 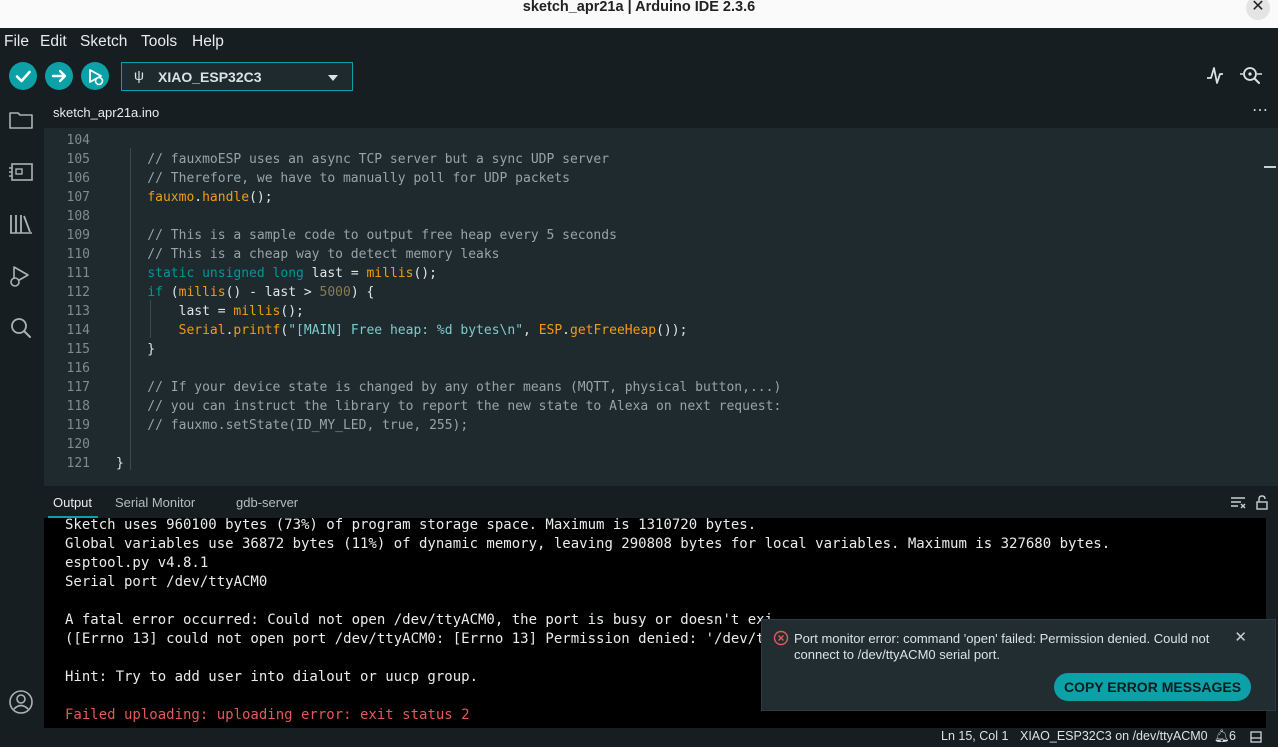 I want to click on code-token: if, so click(x=155, y=292).